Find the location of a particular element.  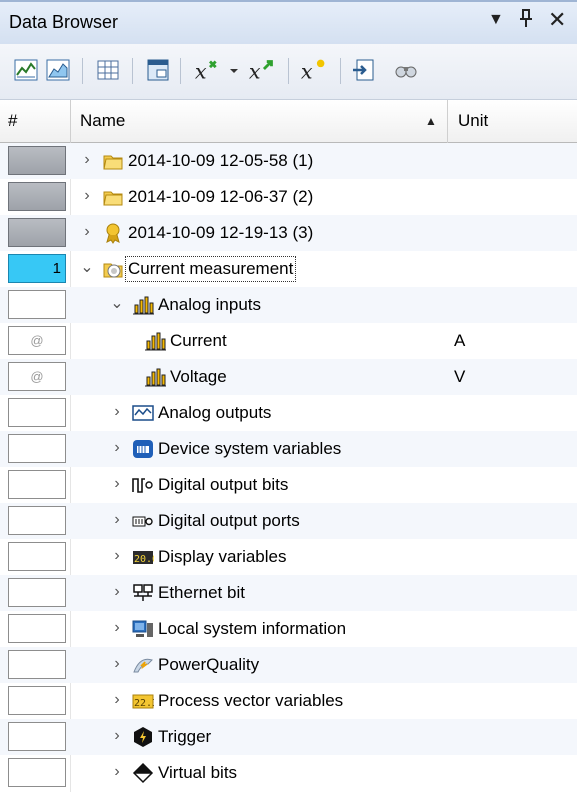

line-chart-icon is located at coordinates (26, 70).